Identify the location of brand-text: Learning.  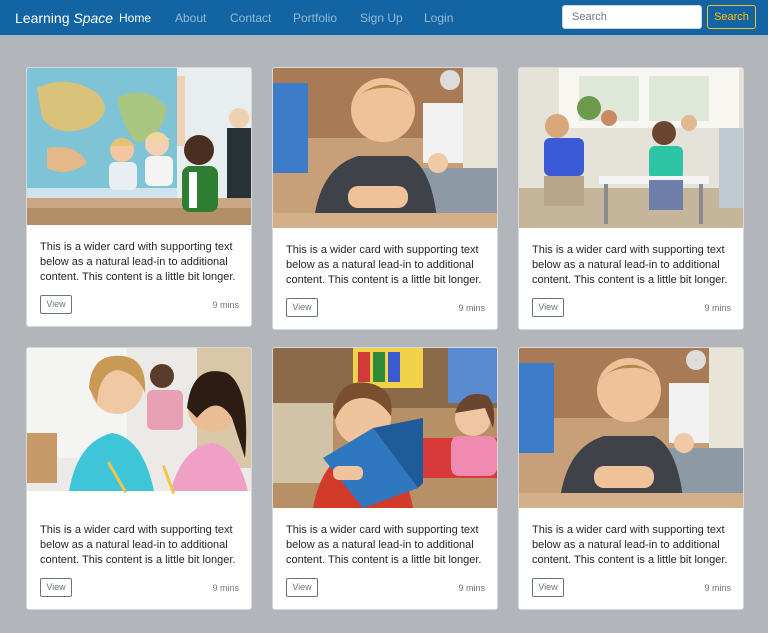
(42, 18).